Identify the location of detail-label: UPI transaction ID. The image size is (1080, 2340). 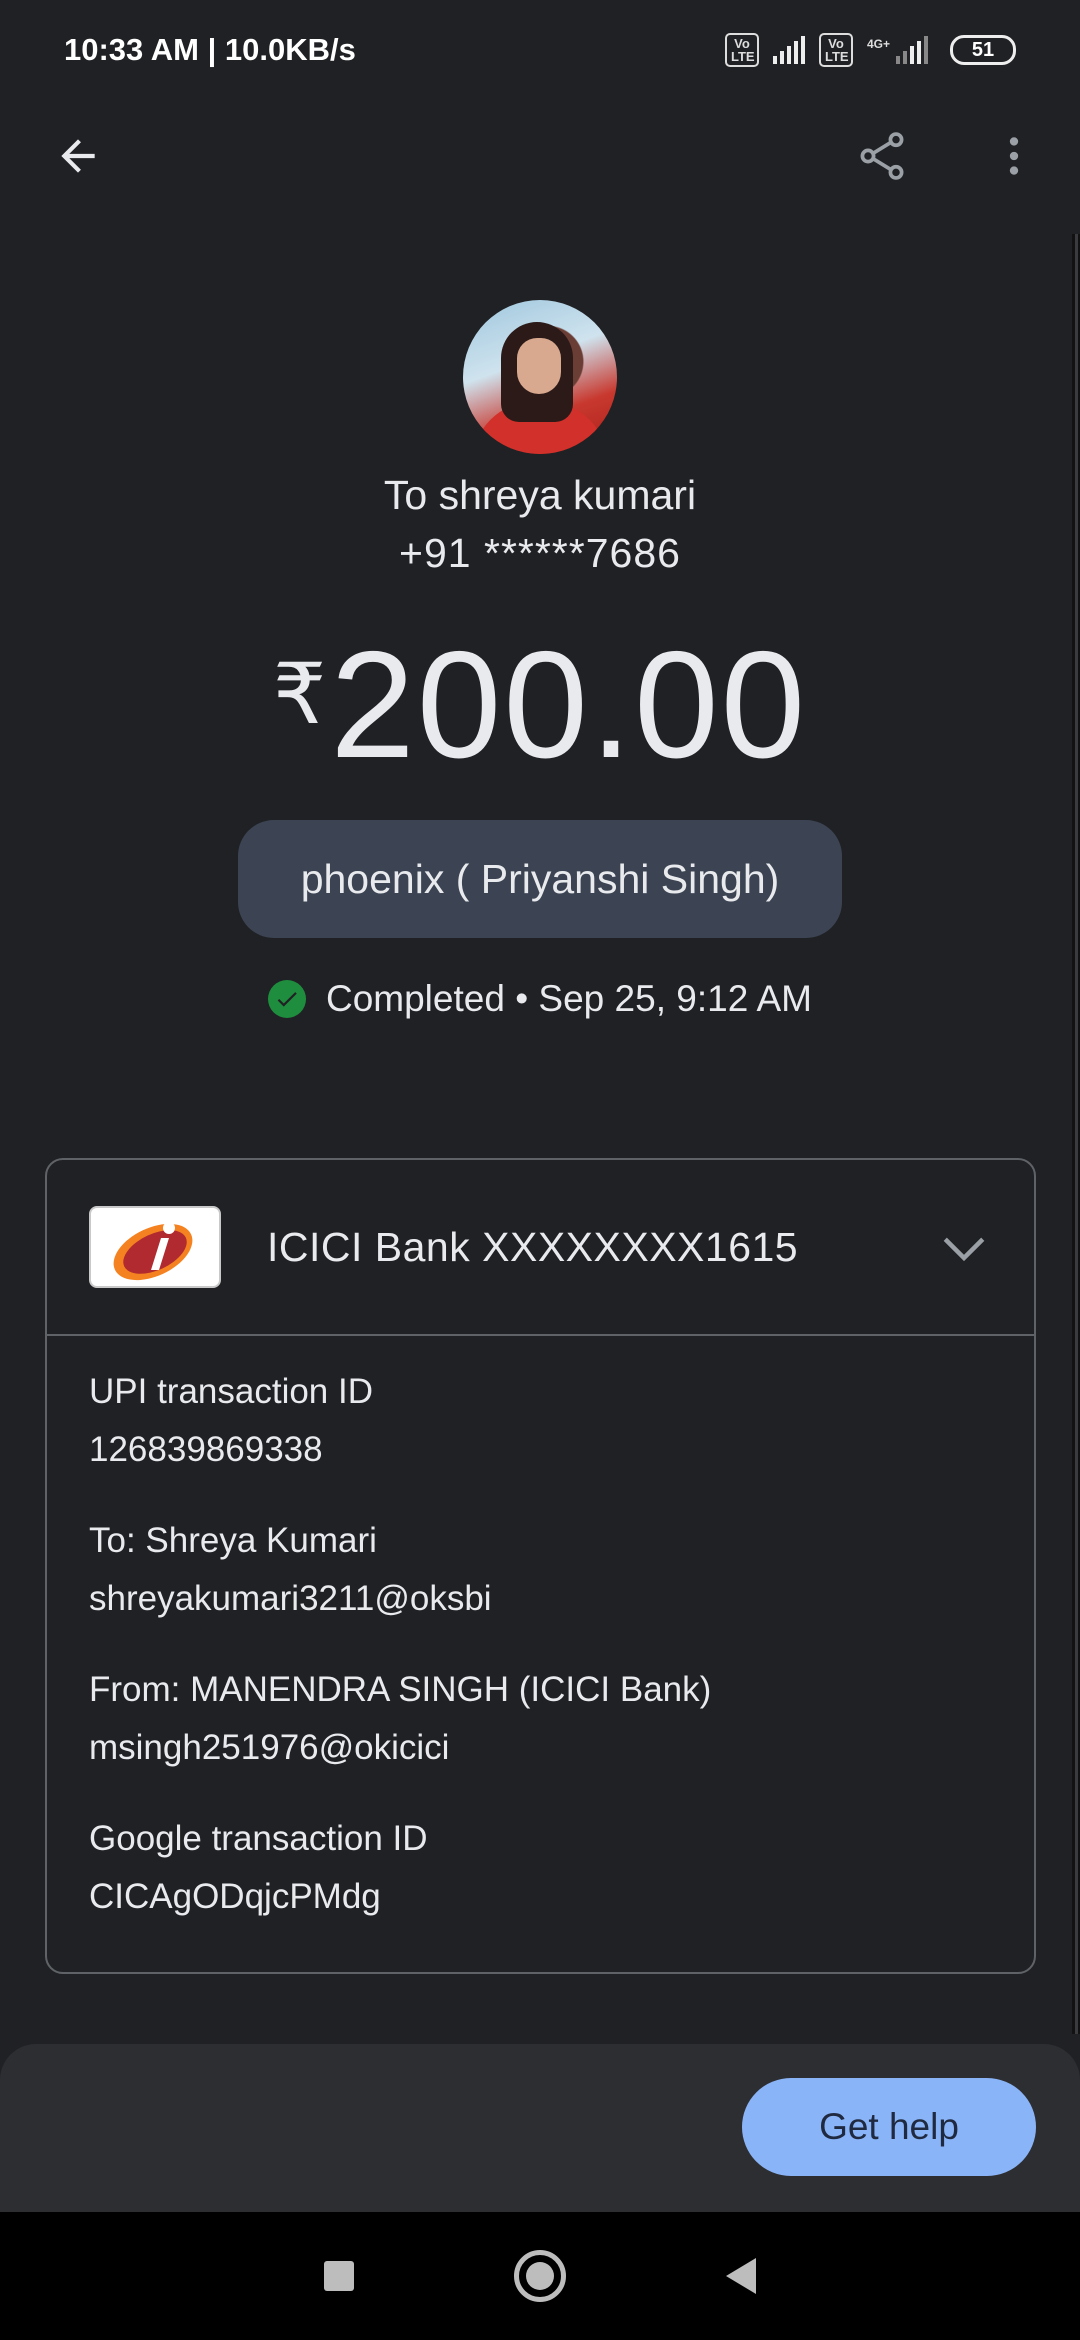
(231, 1391).